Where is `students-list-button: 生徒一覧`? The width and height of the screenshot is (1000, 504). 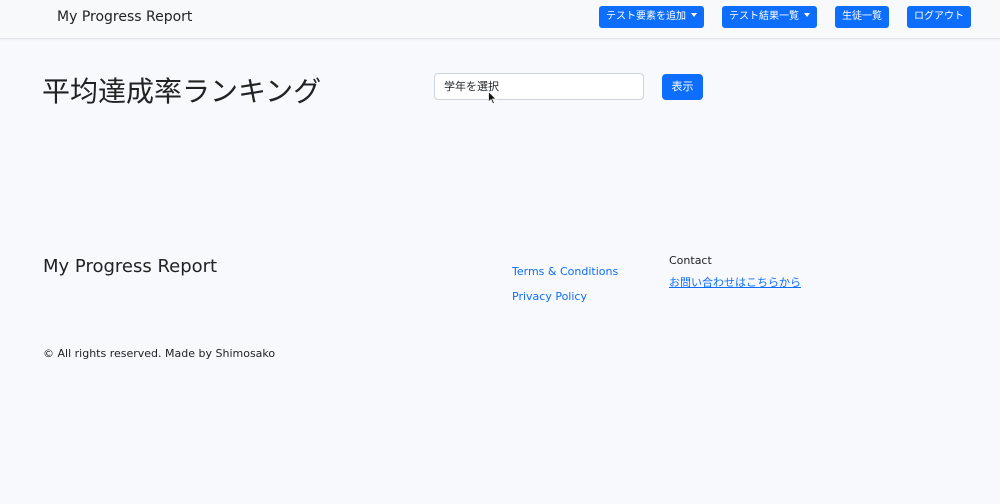 students-list-button: 生徒一覧 is located at coordinates (862, 17).